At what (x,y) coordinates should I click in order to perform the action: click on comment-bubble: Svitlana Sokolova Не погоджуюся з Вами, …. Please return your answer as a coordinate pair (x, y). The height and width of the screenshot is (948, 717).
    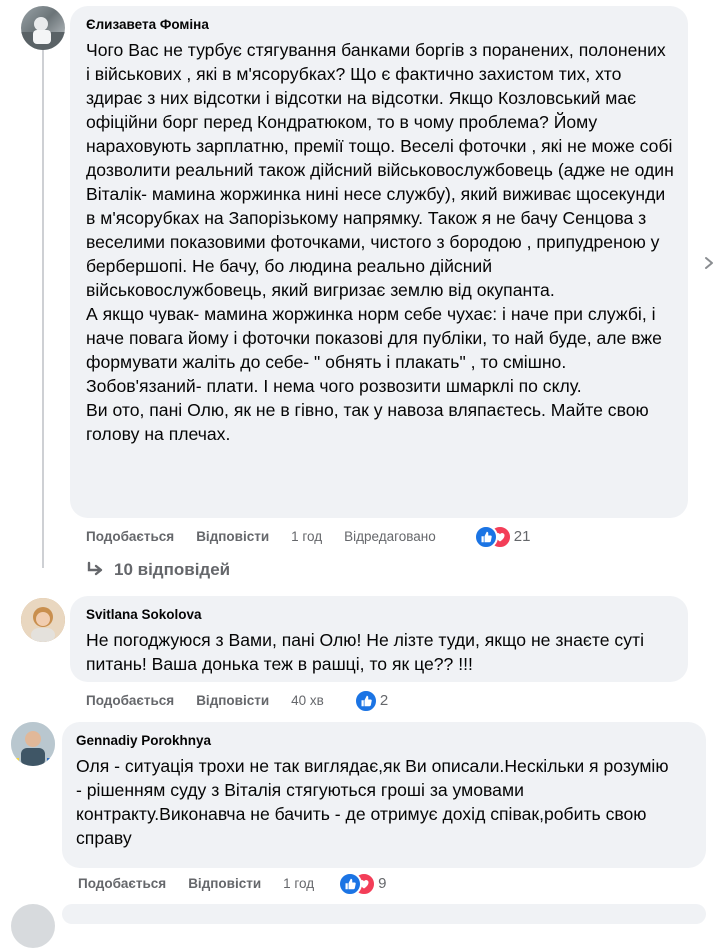
    Looking at the image, I should click on (379, 639).